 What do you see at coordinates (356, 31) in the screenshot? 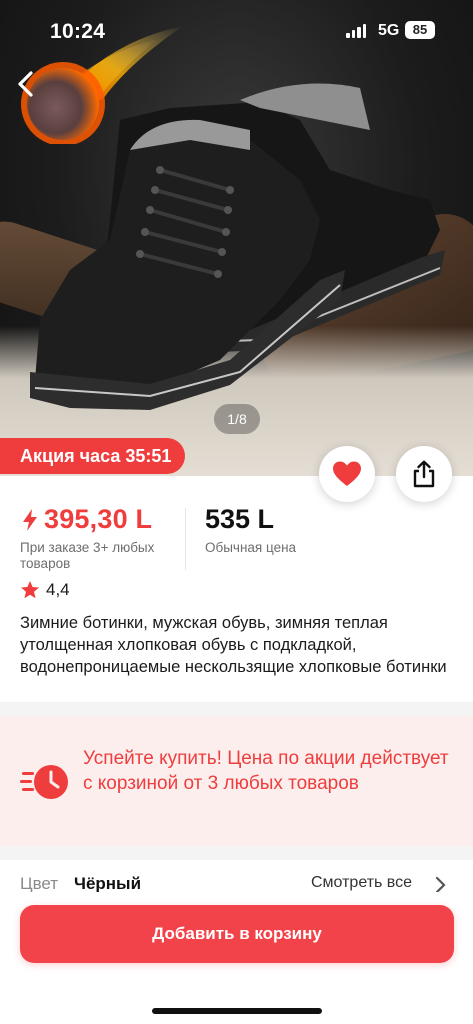
I see `signal-icon` at bounding box center [356, 31].